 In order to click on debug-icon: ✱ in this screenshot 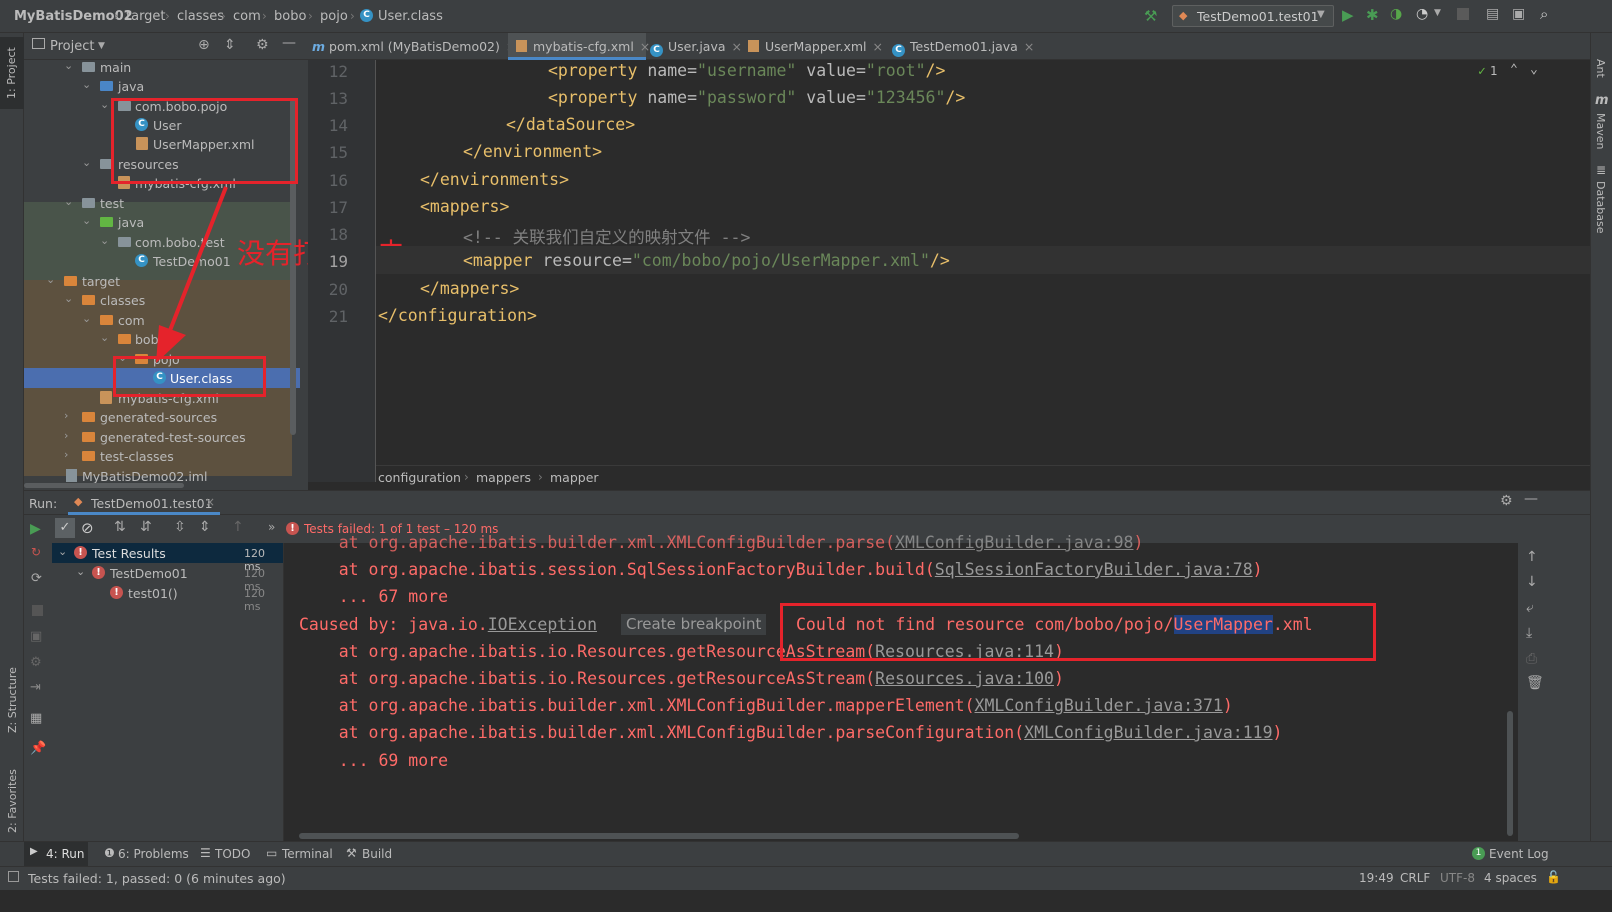, I will do `click(1372, 15)`.